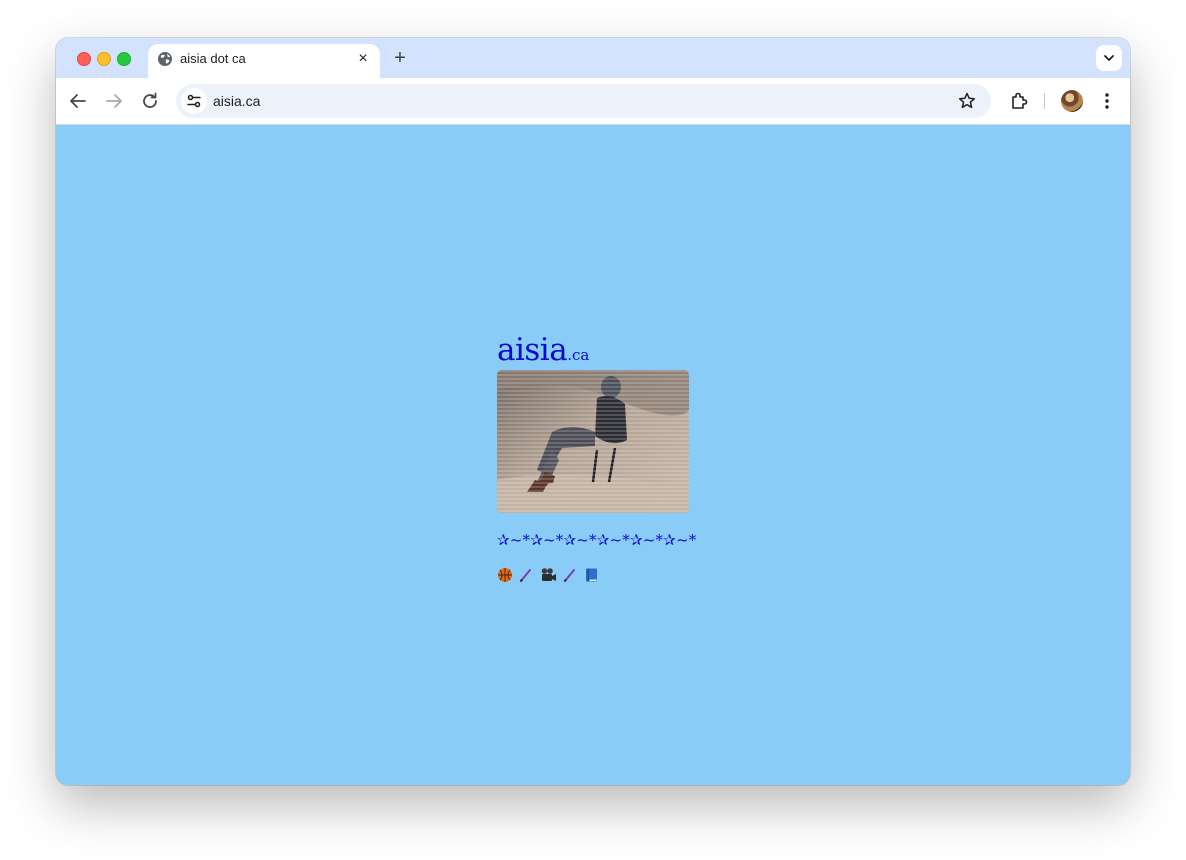 The image size is (1186, 860). Describe the element at coordinates (165, 59) in the screenshot. I see `globe-icon` at that location.